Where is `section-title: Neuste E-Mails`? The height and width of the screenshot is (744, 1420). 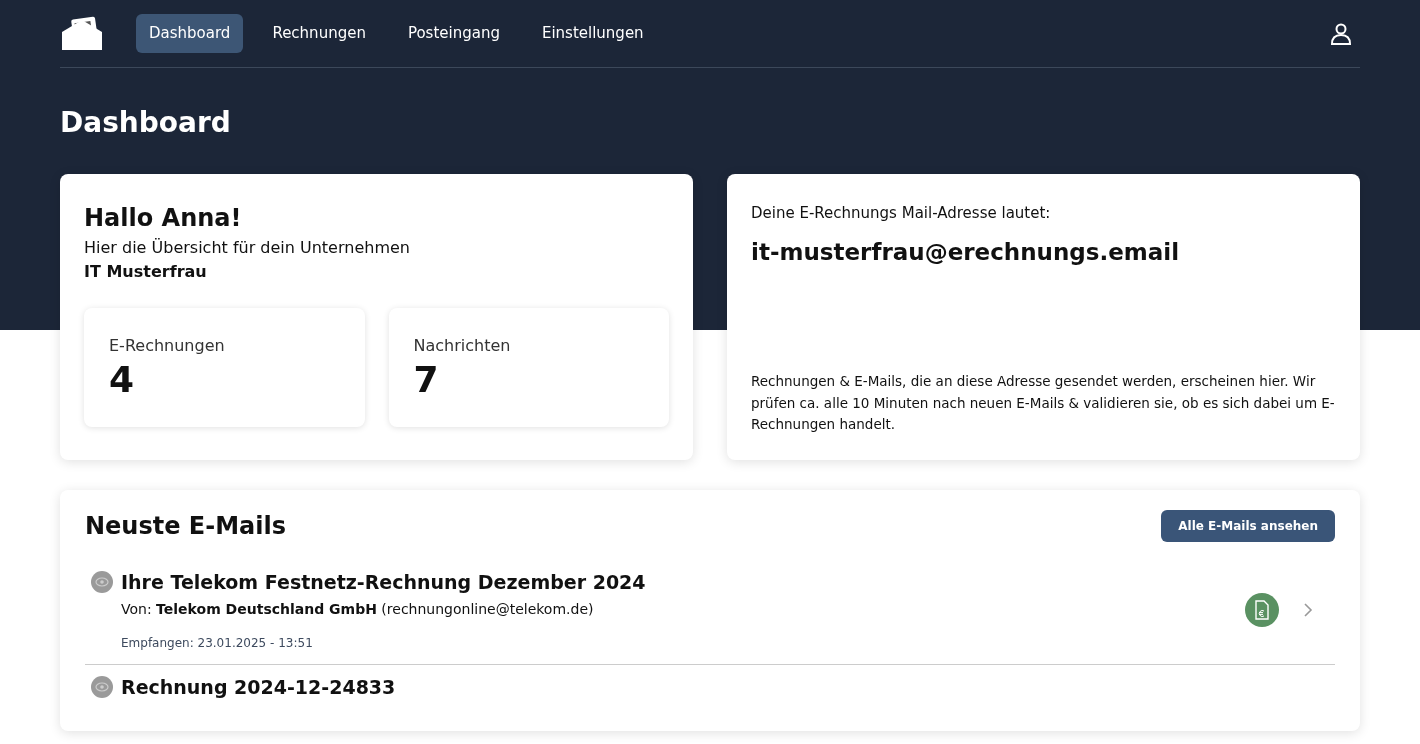 section-title: Neuste E-Mails is located at coordinates (185, 526).